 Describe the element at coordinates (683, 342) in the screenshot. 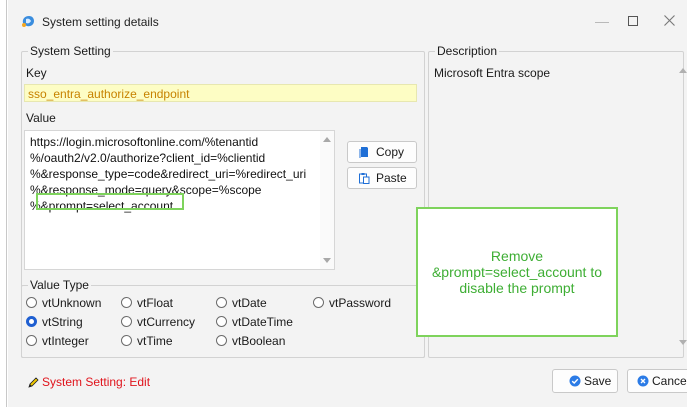

I see `description-scroll-down-icon` at that location.